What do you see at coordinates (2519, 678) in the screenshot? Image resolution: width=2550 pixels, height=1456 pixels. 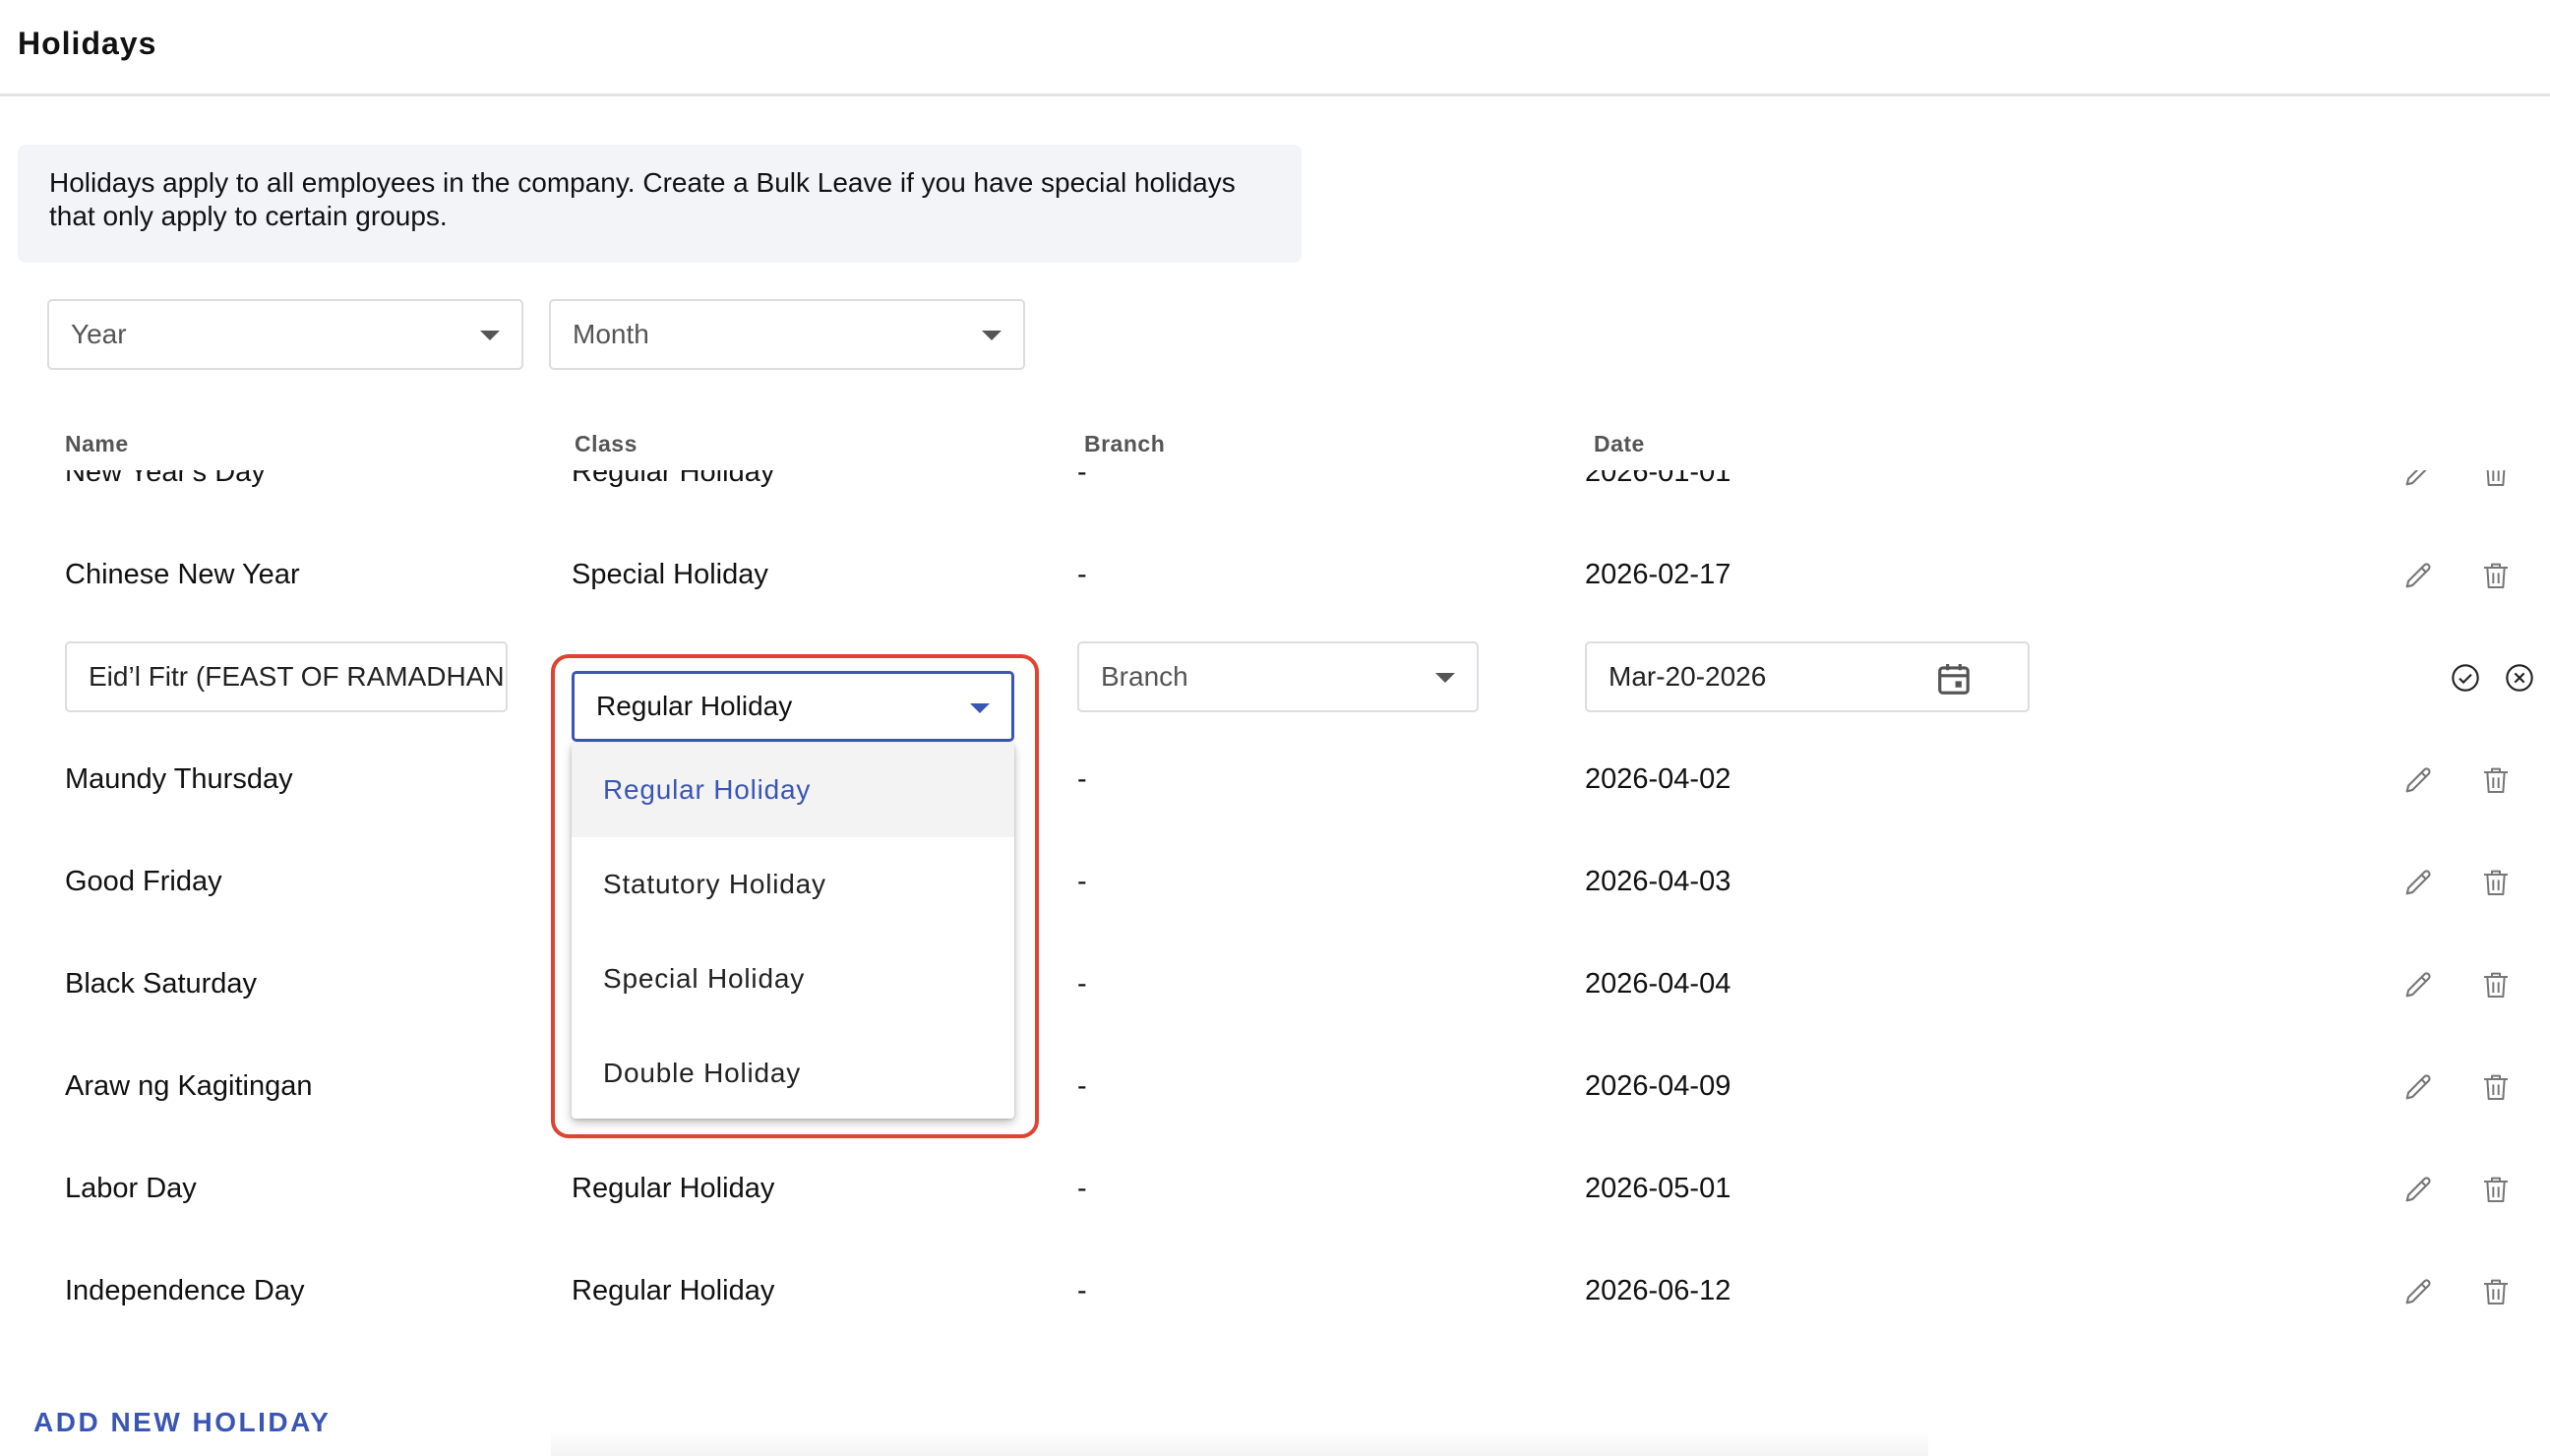 I see `cancel-close-icon` at bounding box center [2519, 678].